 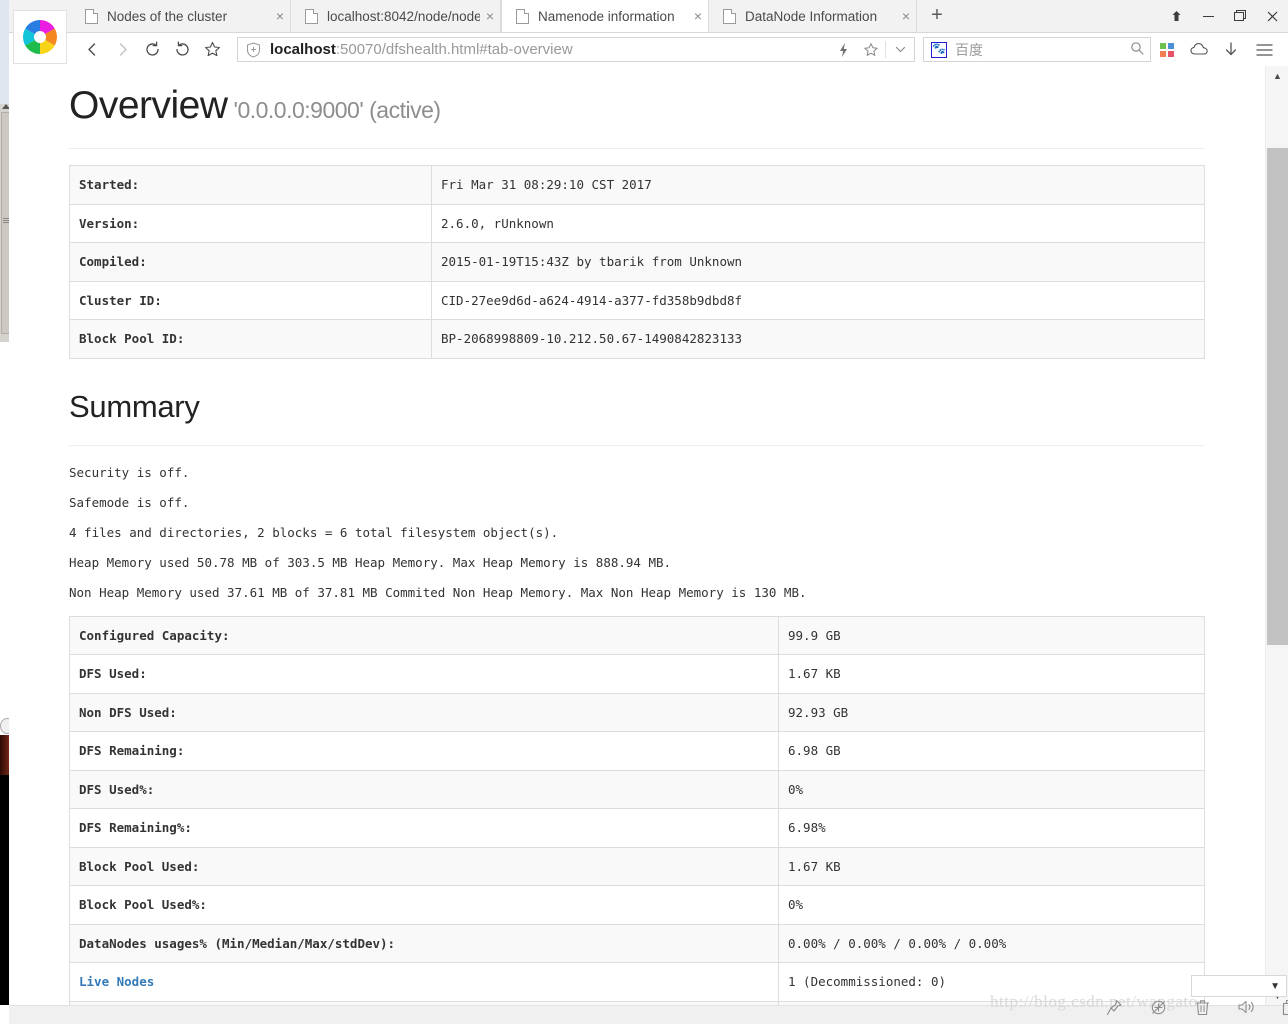 I want to click on live-nodes-link: Live Nodes, so click(x=116, y=981).